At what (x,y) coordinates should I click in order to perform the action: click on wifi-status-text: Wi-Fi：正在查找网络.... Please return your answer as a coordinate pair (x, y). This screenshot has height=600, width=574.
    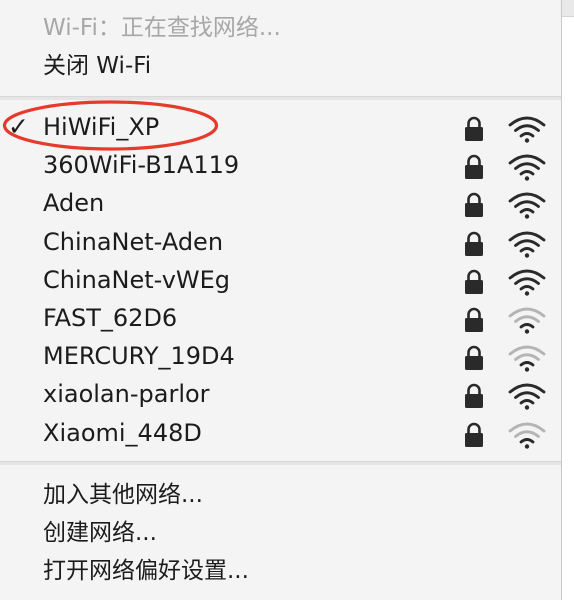
    Looking at the image, I should click on (162, 28).